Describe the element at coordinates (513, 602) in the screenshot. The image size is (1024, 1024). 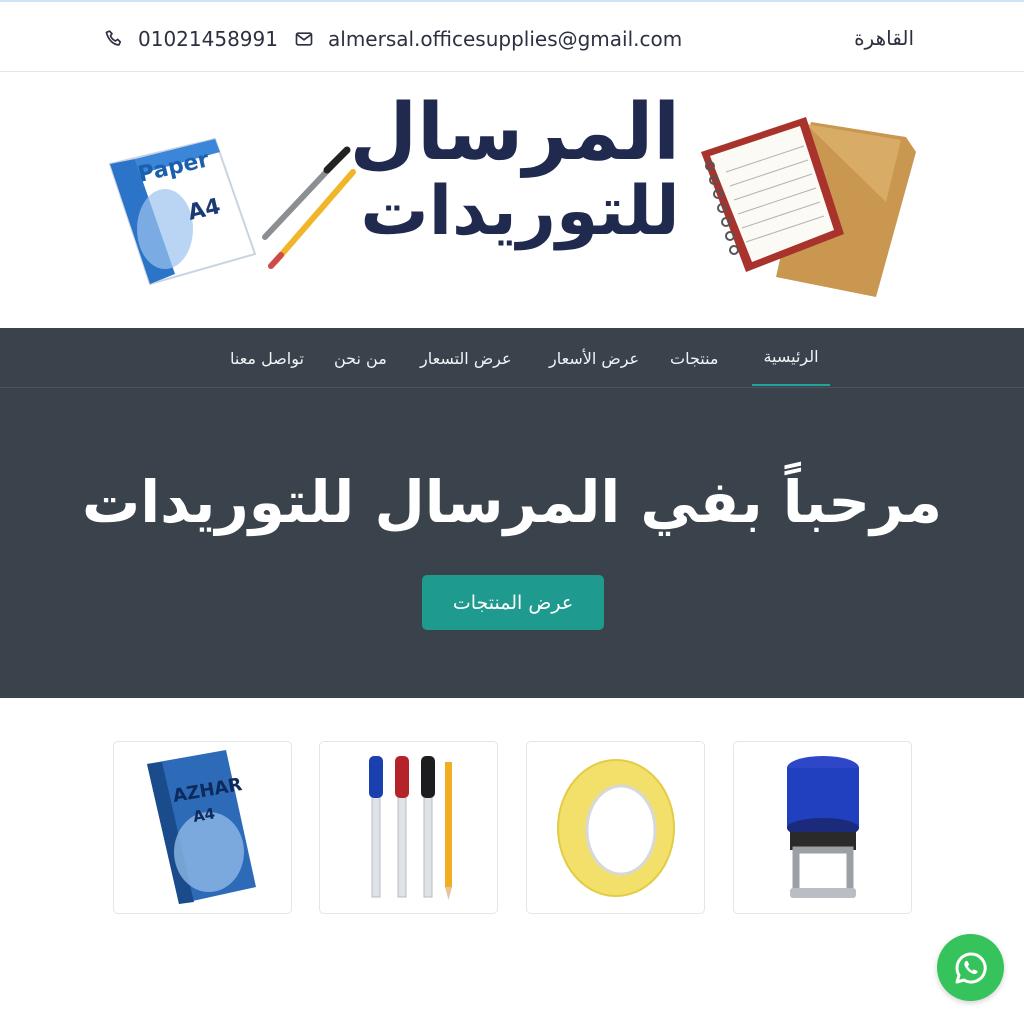
I see `view-products-button: عرض المنتجات` at that location.